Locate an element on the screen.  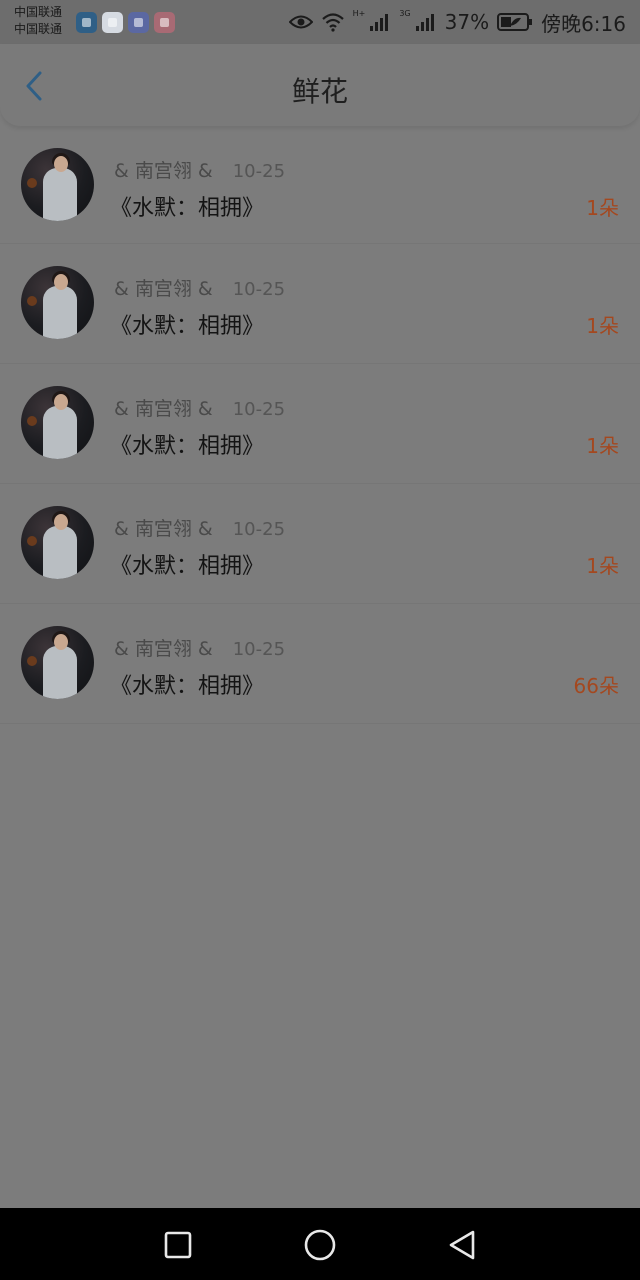
graduation-app-icon is located at coordinates (138, 22).